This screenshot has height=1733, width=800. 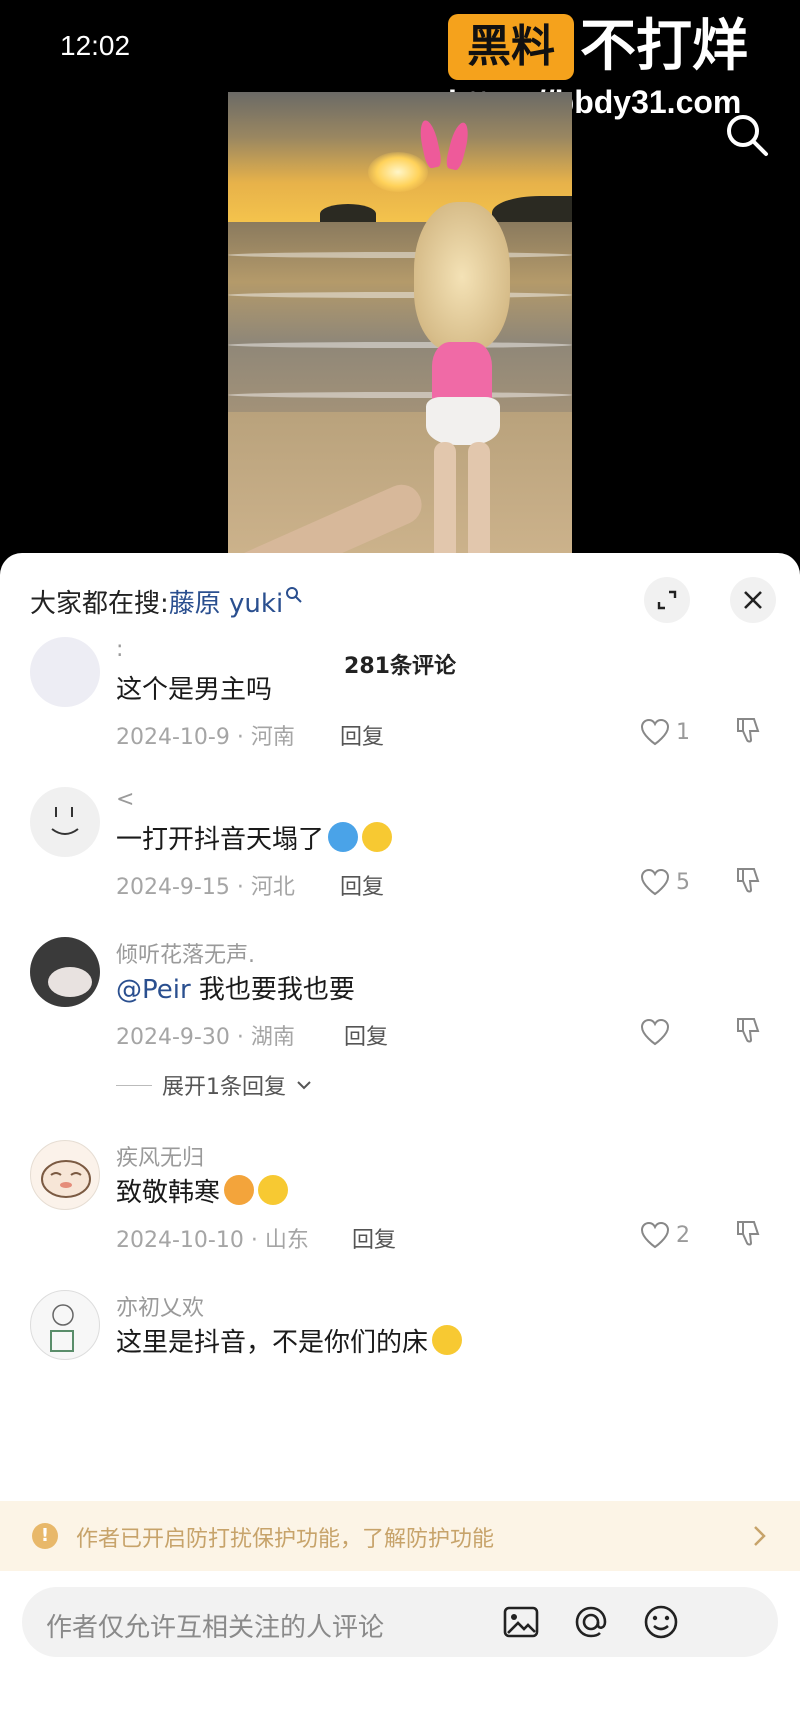 What do you see at coordinates (304, 1085) in the screenshot?
I see `chevron-down-icon` at bounding box center [304, 1085].